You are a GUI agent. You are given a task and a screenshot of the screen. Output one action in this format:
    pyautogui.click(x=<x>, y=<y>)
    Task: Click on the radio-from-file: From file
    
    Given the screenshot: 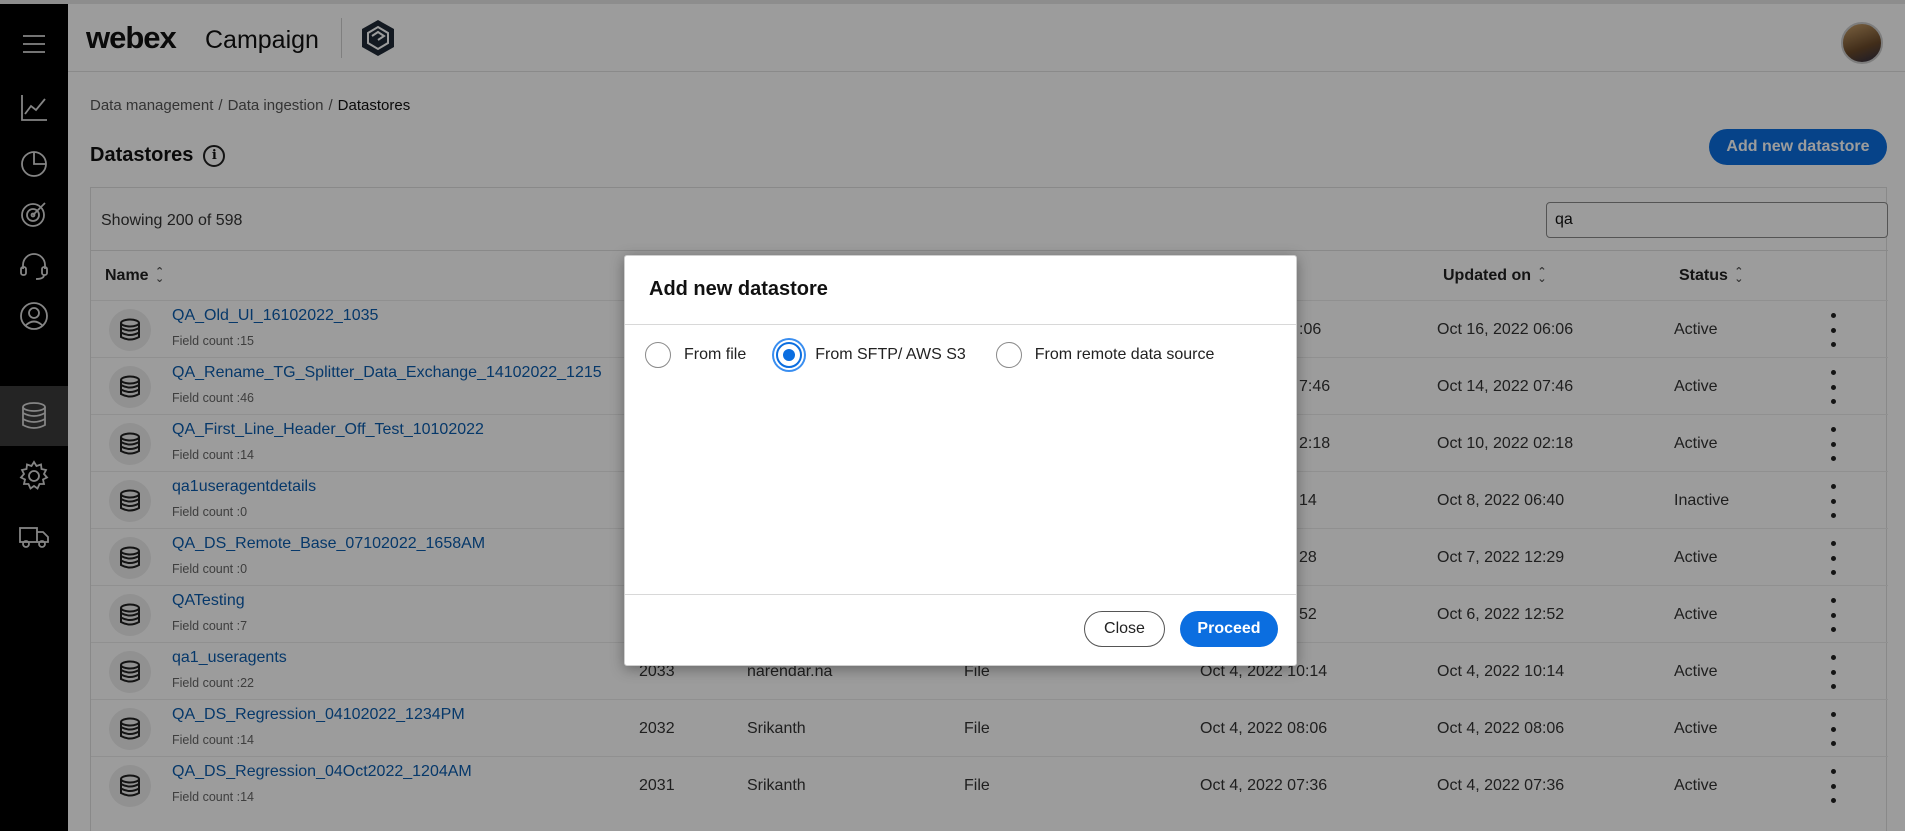 What is the action you would take?
    pyautogui.click(x=695, y=355)
    